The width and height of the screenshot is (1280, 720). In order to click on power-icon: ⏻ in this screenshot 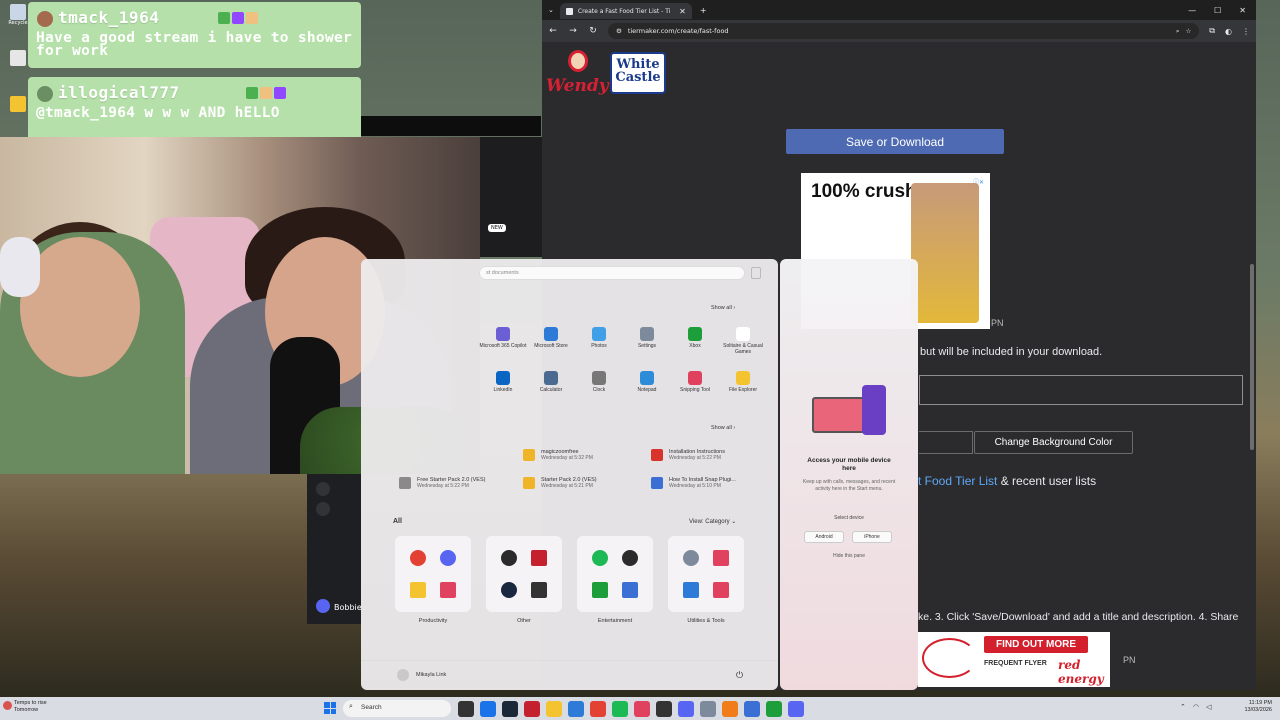, I will do `click(739, 675)`.